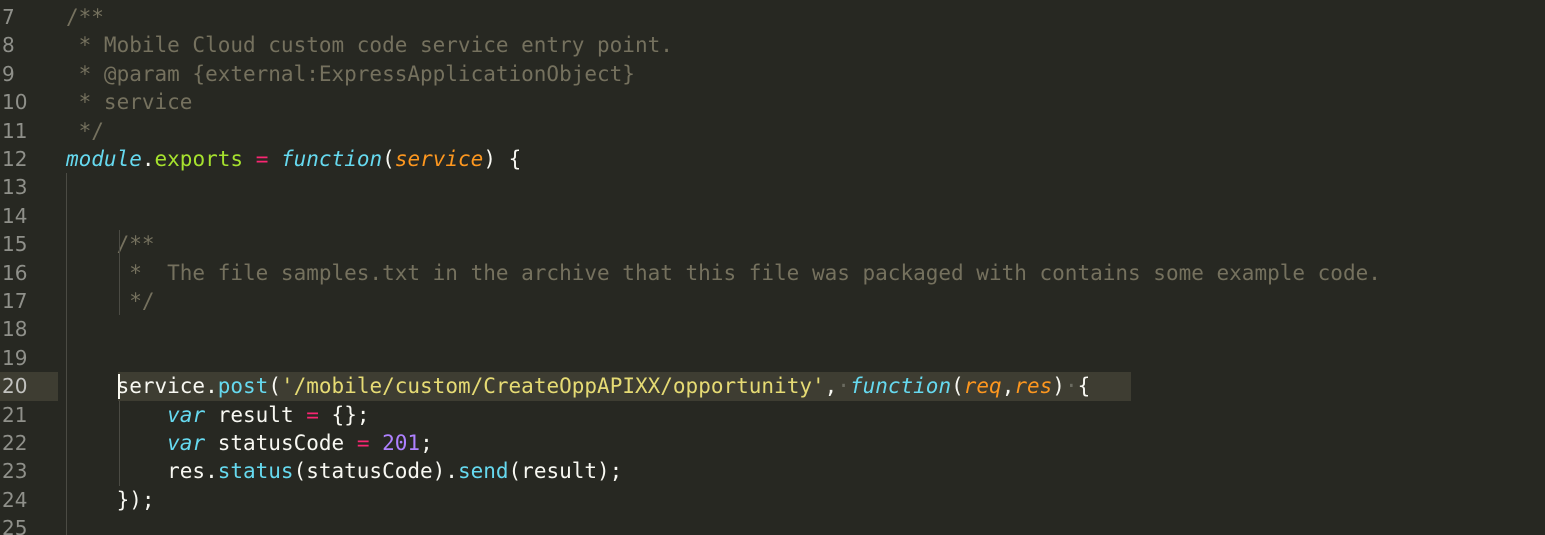 This screenshot has height=535, width=1545. I want to click on code-token: (statusCode)., so click(375, 471).